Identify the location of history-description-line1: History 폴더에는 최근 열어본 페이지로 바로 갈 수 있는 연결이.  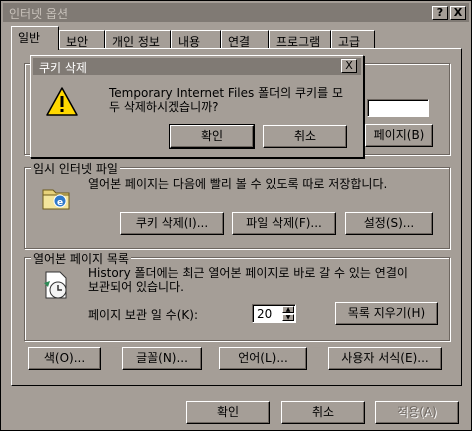
(248, 273).